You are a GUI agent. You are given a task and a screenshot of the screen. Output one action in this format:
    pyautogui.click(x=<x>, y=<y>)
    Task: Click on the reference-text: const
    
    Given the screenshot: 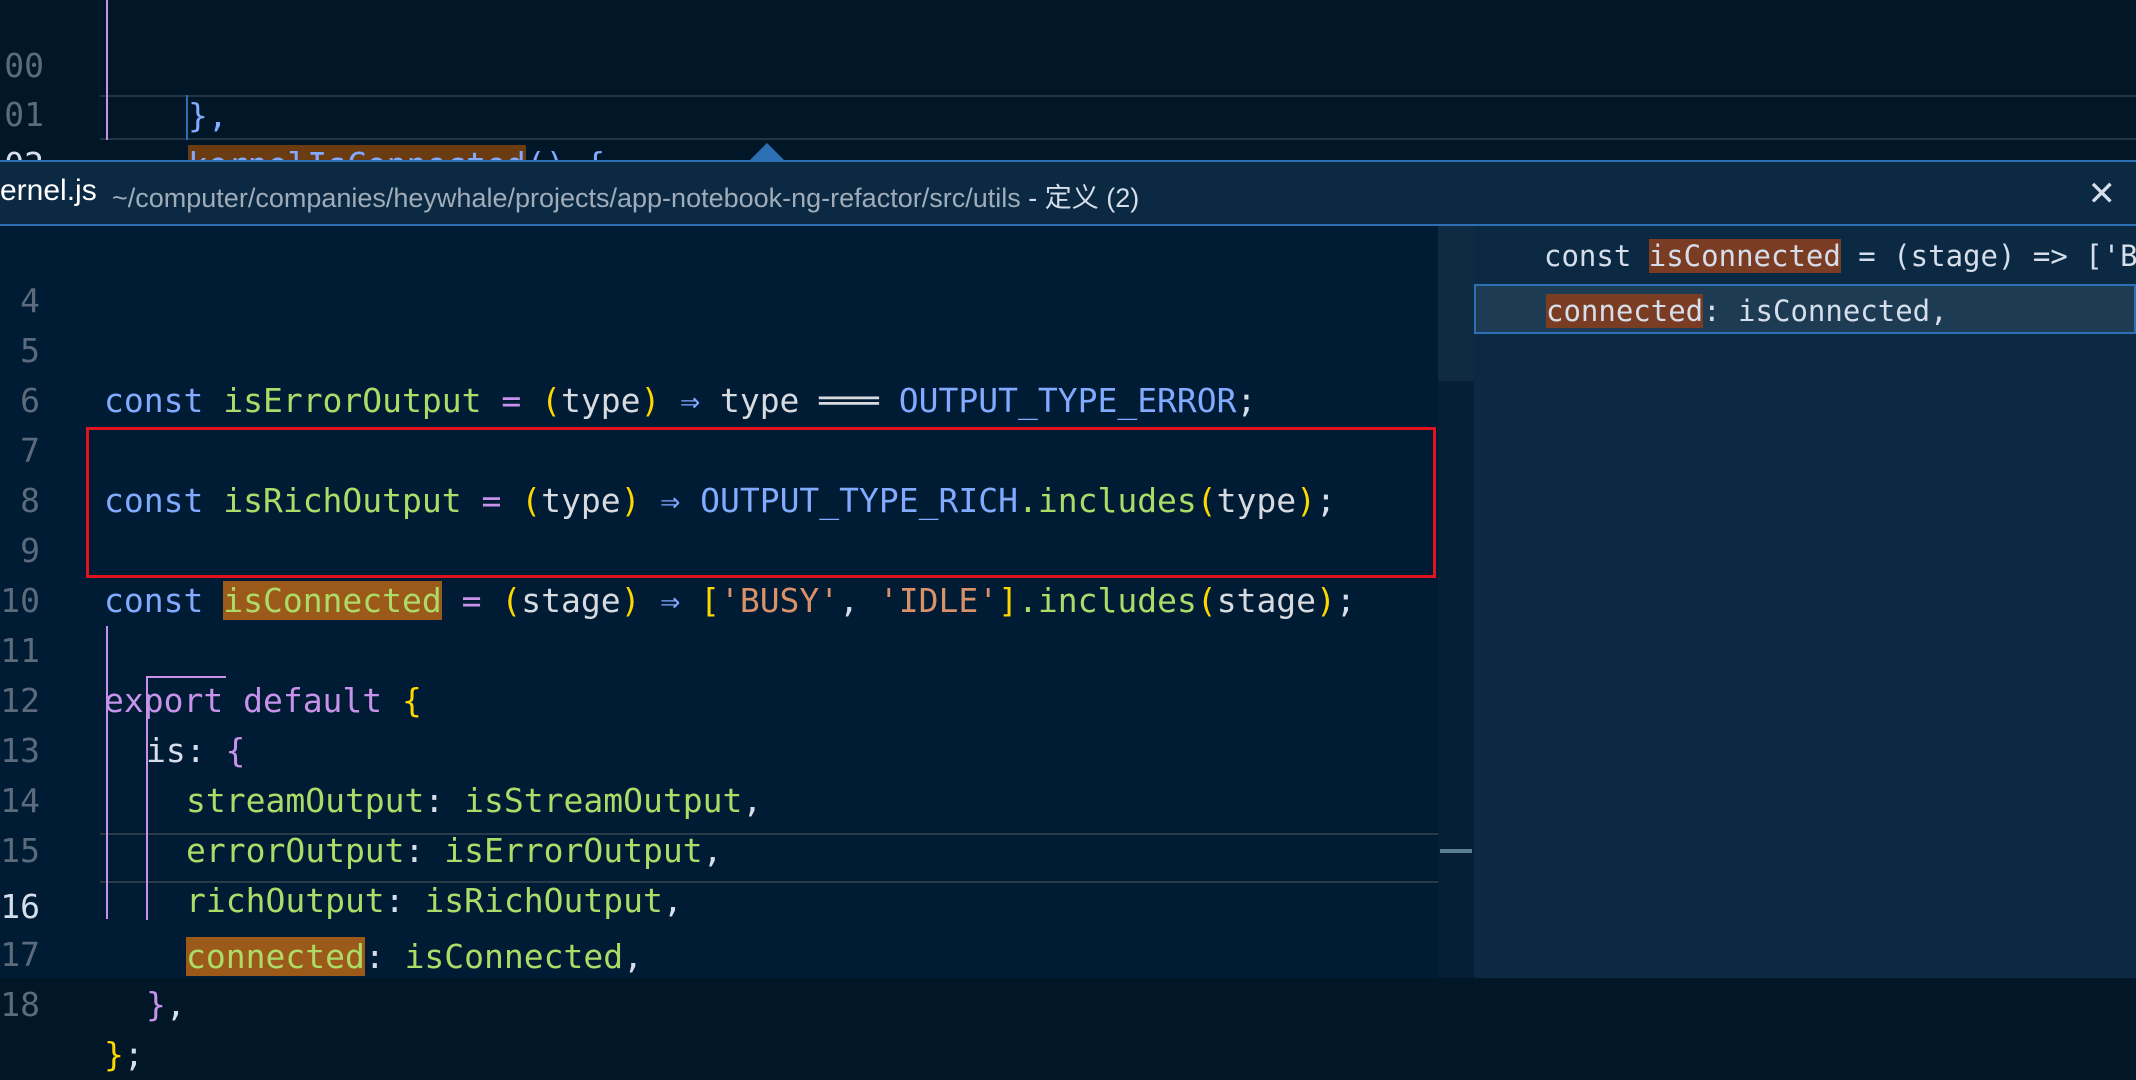 What is the action you would take?
    pyautogui.click(x=1596, y=256)
    